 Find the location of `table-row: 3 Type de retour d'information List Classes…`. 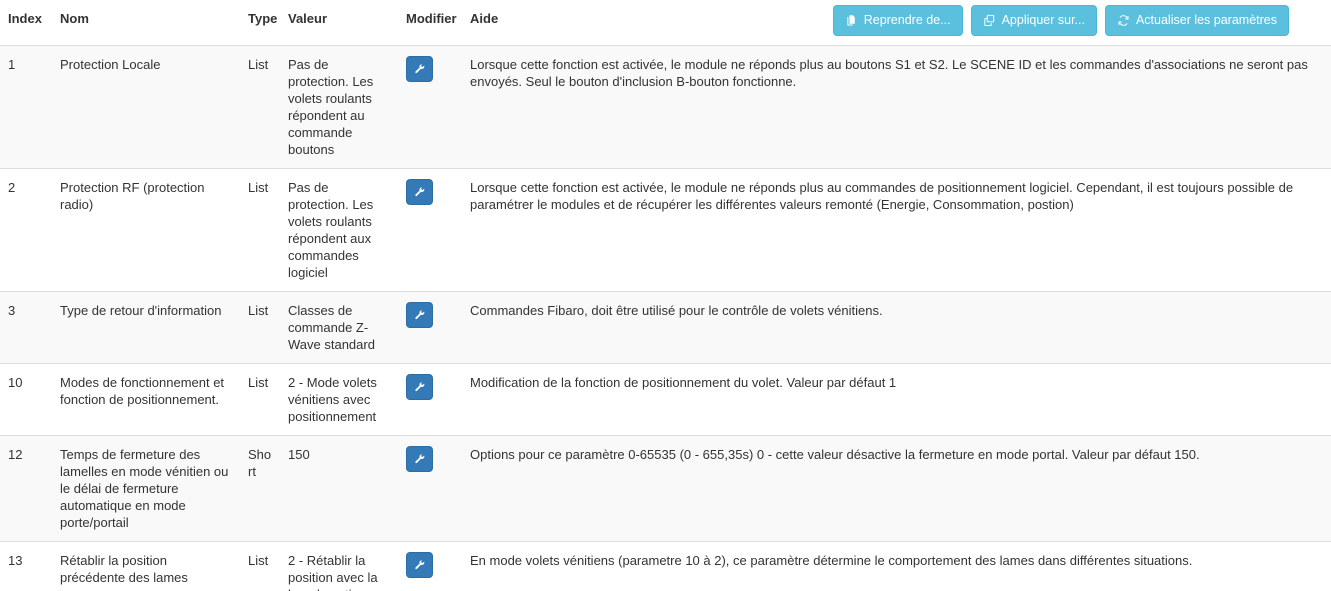

table-row: 3 Type de retour d'information List Classes… is located at coordinates (665, 326).